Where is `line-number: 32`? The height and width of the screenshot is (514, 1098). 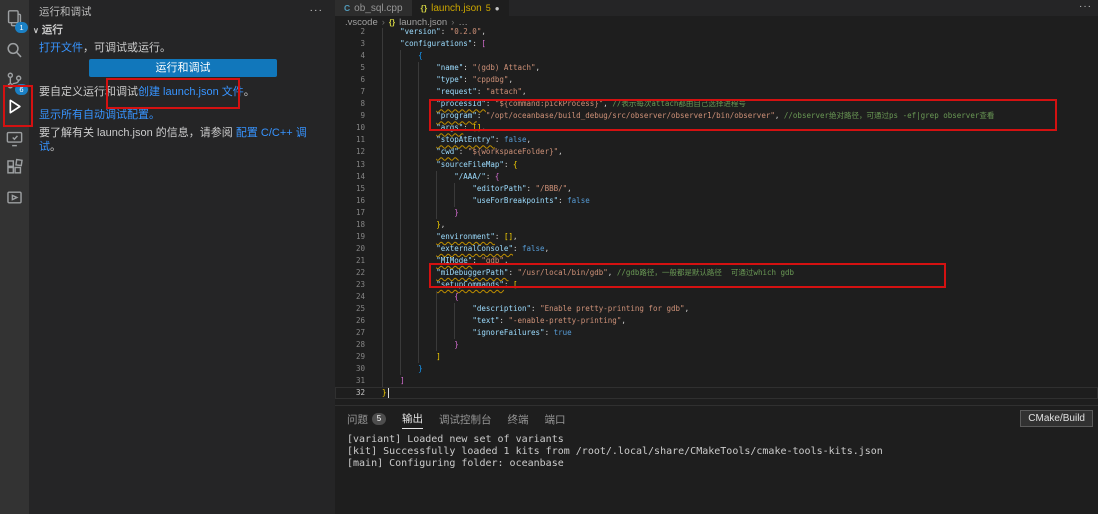
line-number: 32 is located at coordinates (360, 393).